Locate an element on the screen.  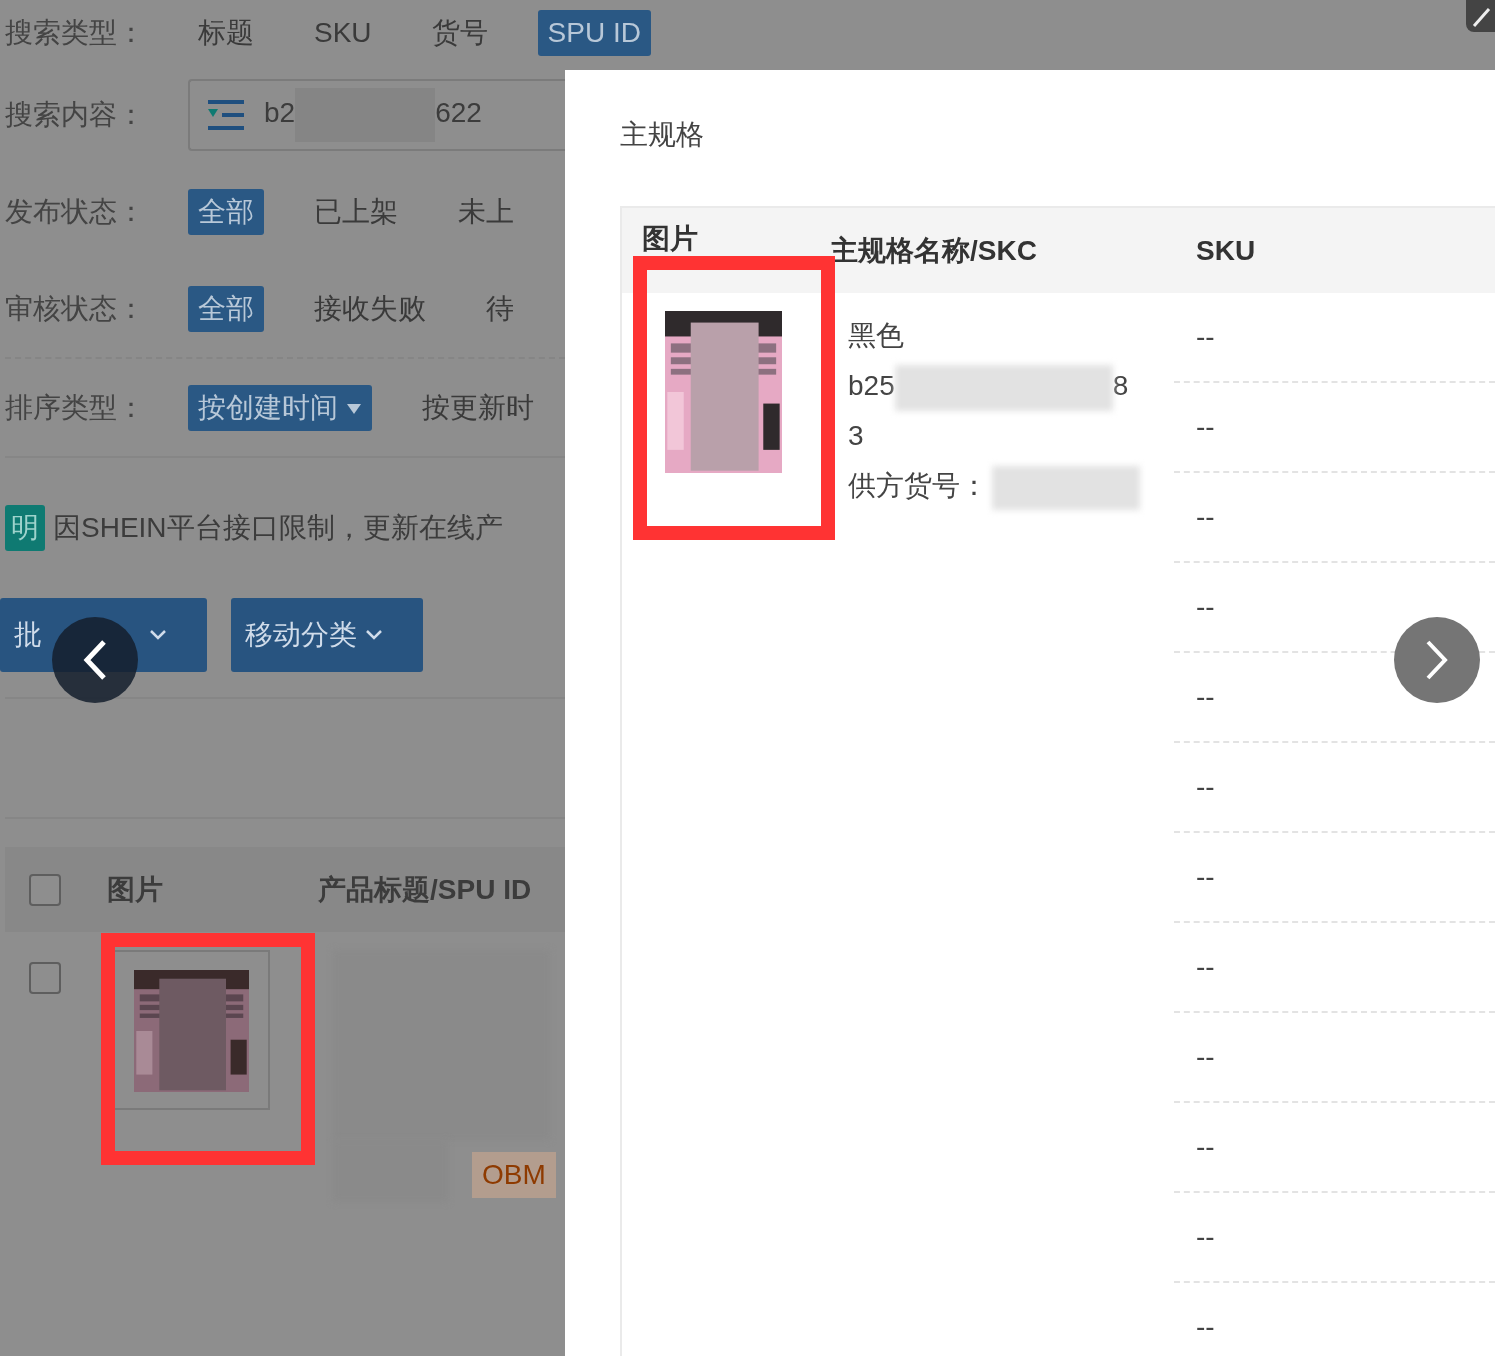
close-icon is located at coordinates (1481, 17).